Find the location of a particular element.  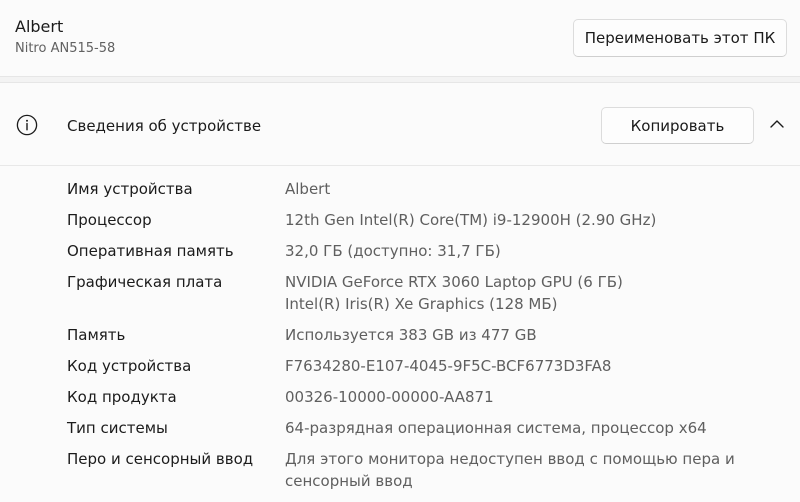

spec-value-line: F7634280-E107-4045-9F5C-BCF6773D3FA8 is located at coordinates (448, 366).